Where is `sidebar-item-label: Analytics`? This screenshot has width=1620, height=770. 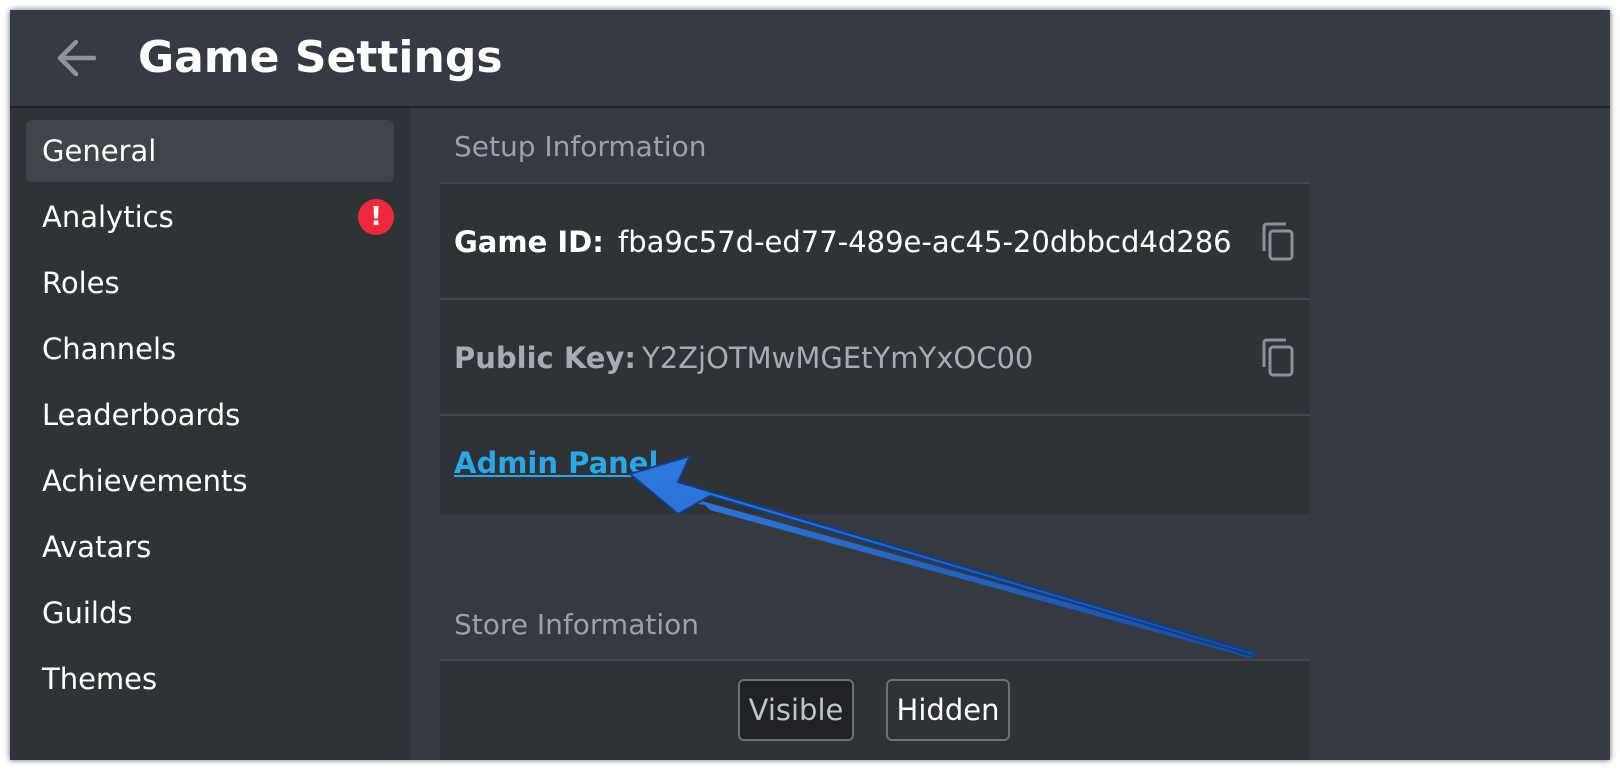
sidebar-item-label: Analytics is located at coordinates (108, 217).